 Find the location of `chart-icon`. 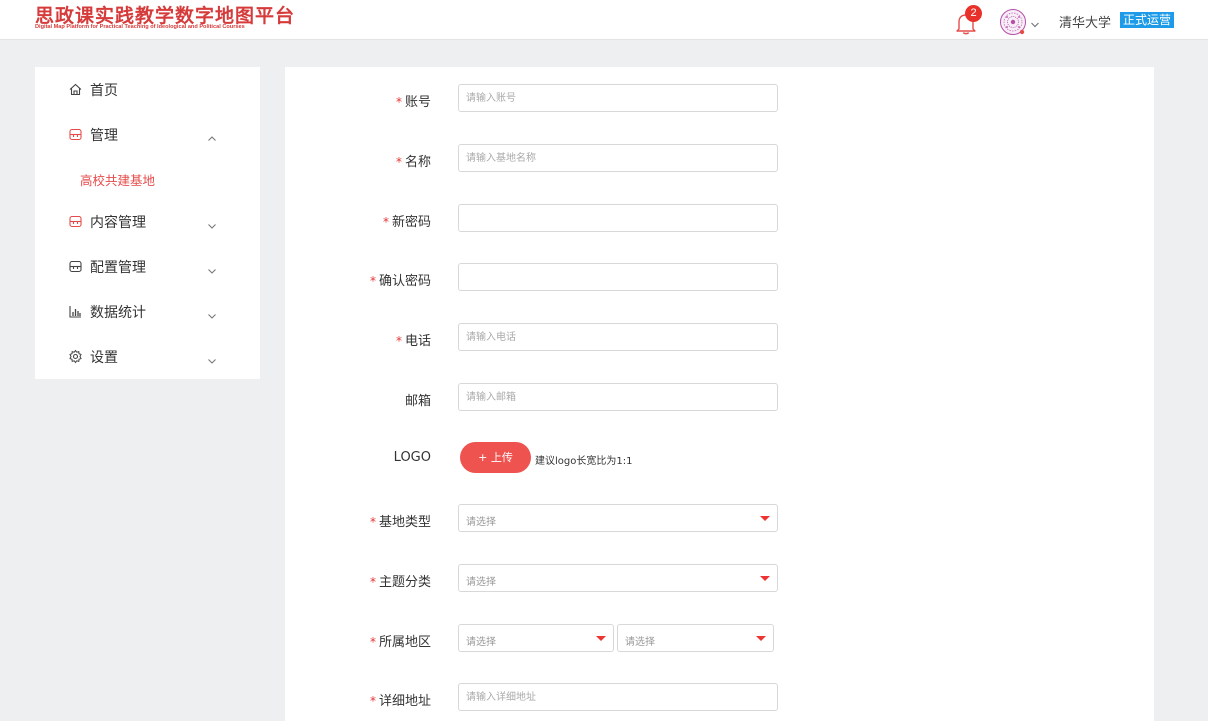

chart-icon is located at coordinates (75, 311).